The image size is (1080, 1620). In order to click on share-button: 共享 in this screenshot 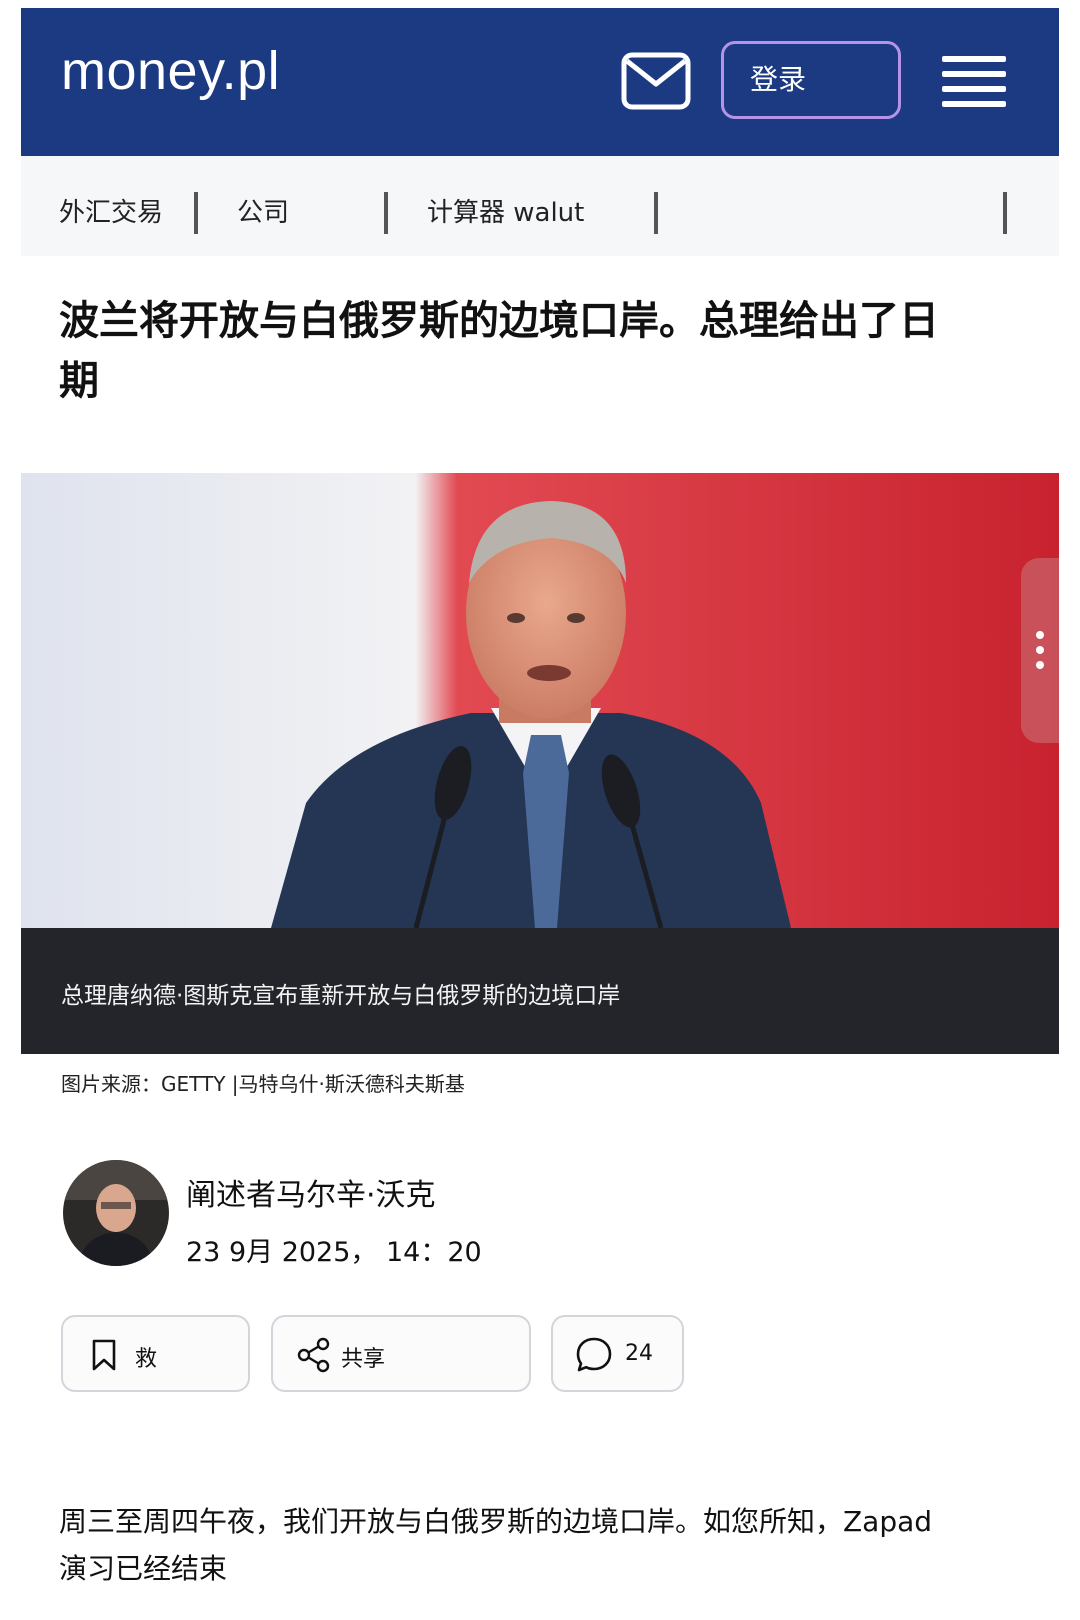, I will do `click(401, 1353)`.